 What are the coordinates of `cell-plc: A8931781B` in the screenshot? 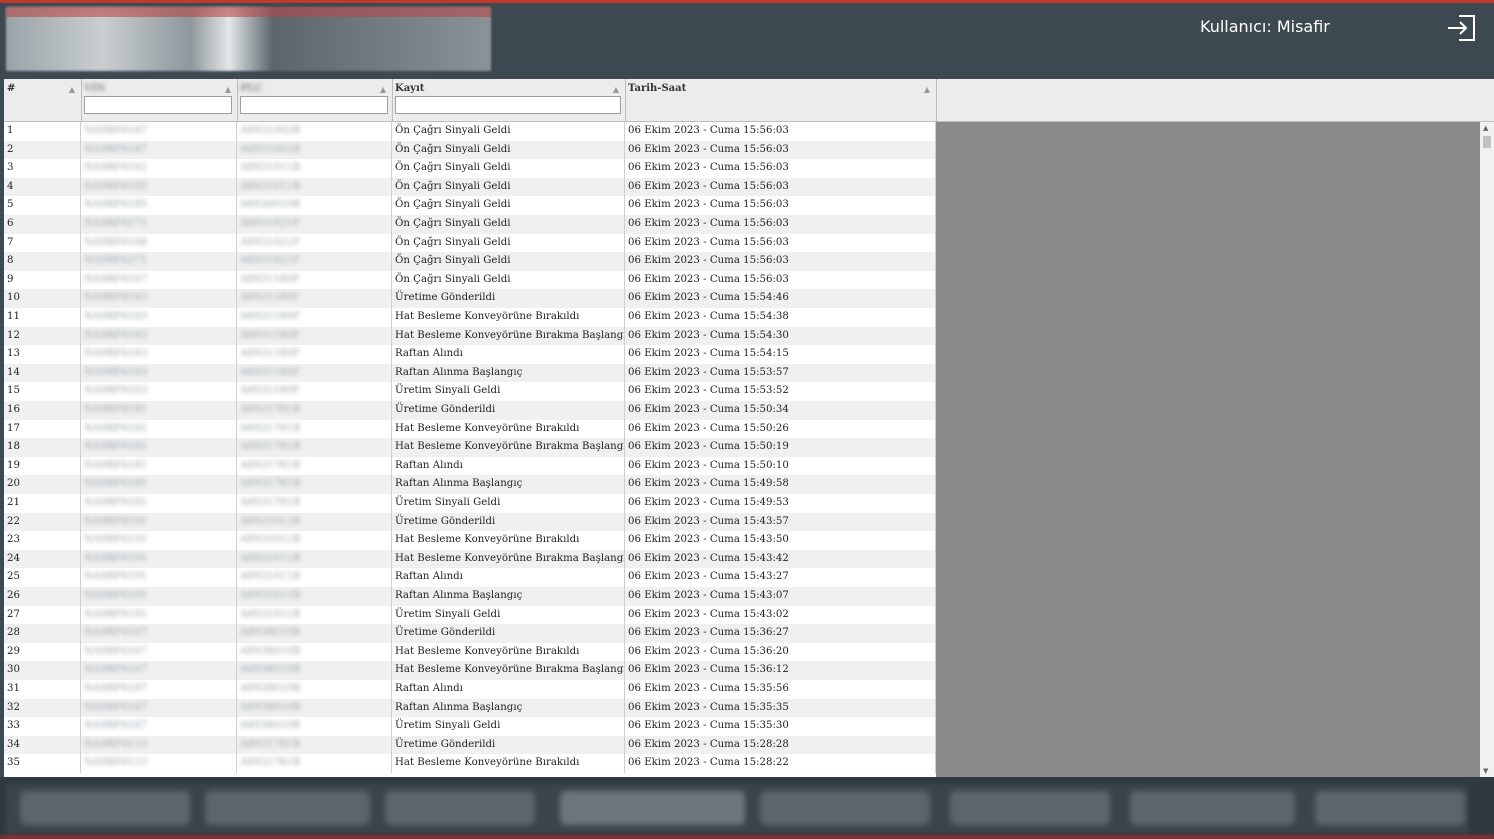 It's located at (314, 447).